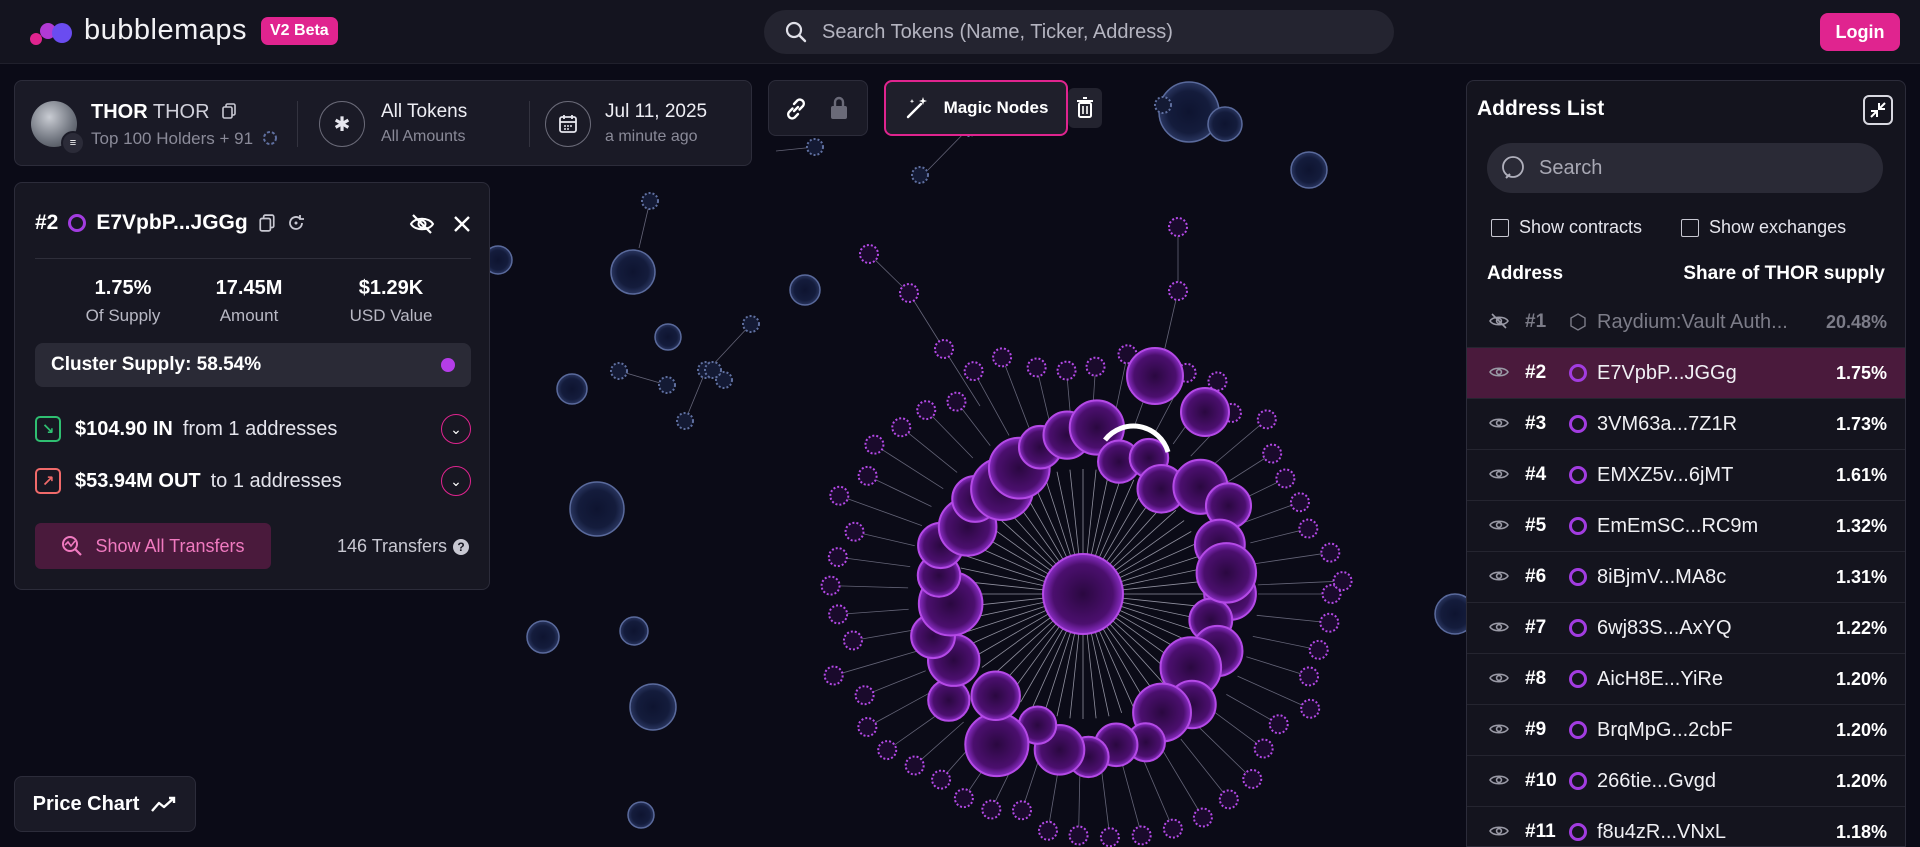  Describe the element at coordinates (105, 804) in the screenshot. I see `price-chart-button: Price Chart` at that location.